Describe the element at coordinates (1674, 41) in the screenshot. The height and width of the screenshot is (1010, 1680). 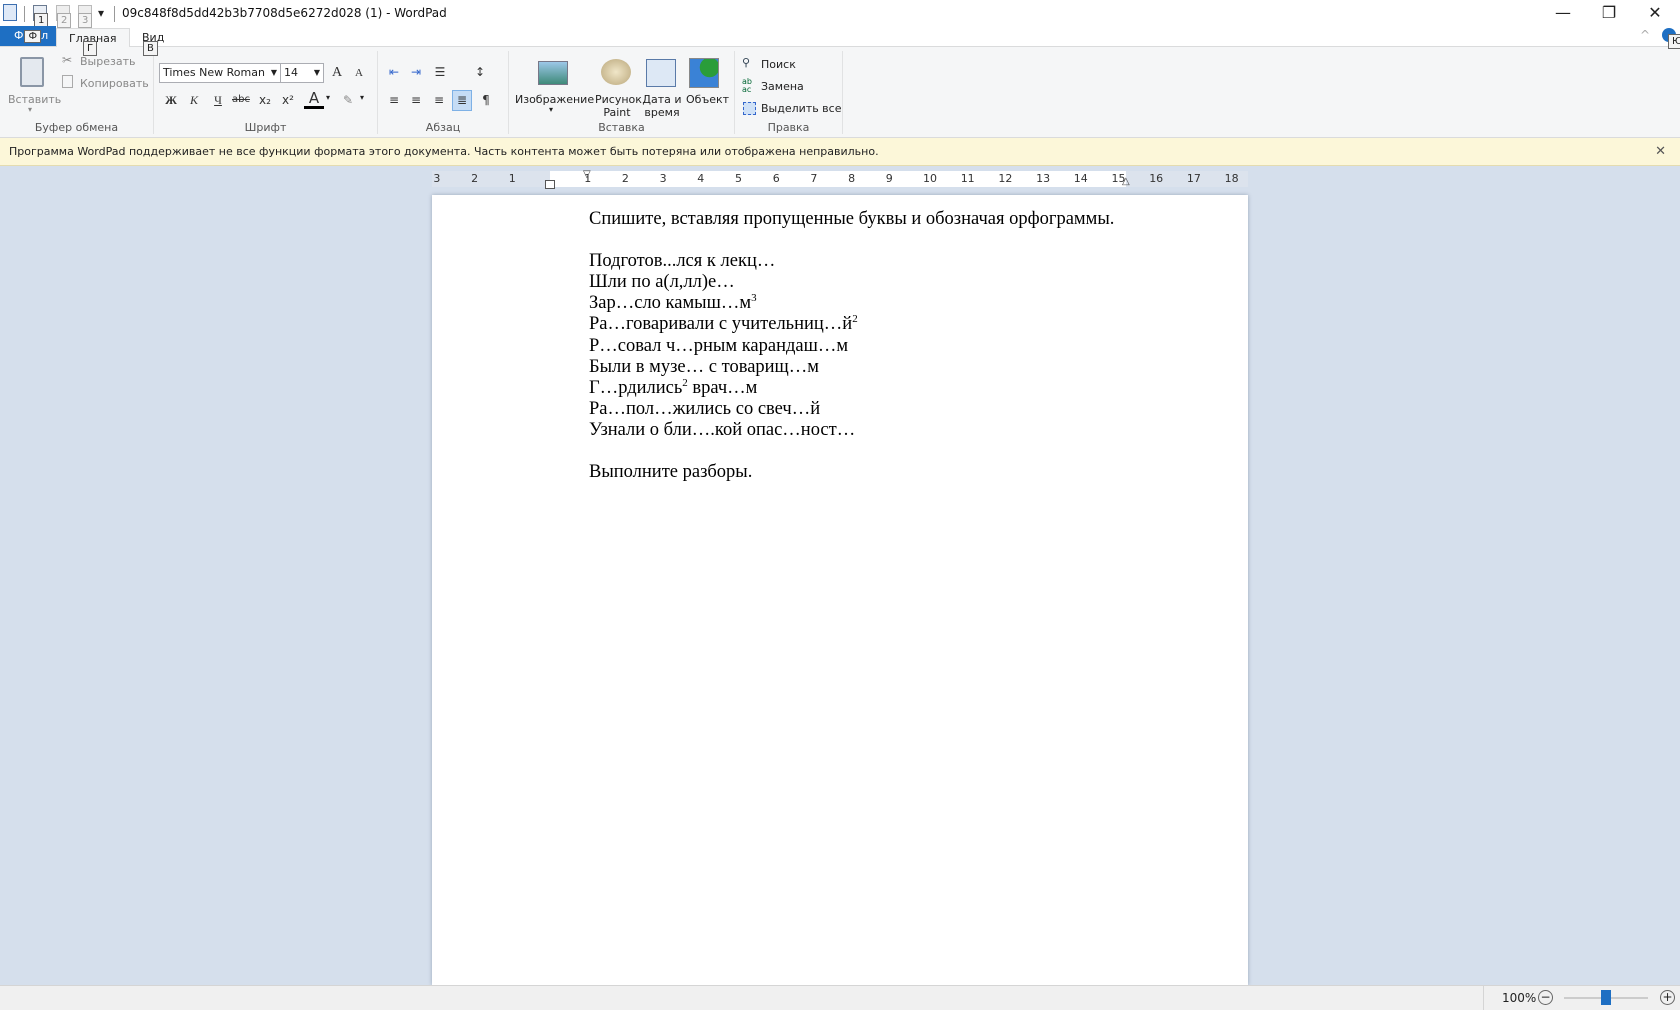
I see `keytip-help: Ю` at that location.